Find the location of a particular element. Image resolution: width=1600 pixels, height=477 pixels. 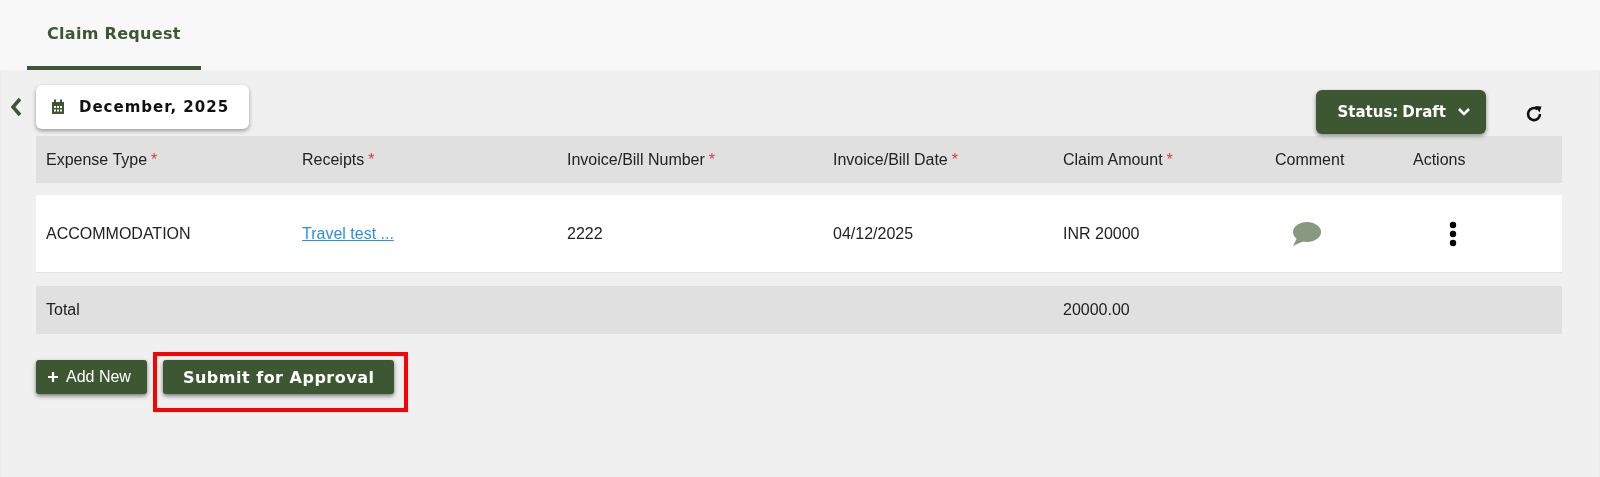

refresh-icon is located at coordinates (1534, 114).